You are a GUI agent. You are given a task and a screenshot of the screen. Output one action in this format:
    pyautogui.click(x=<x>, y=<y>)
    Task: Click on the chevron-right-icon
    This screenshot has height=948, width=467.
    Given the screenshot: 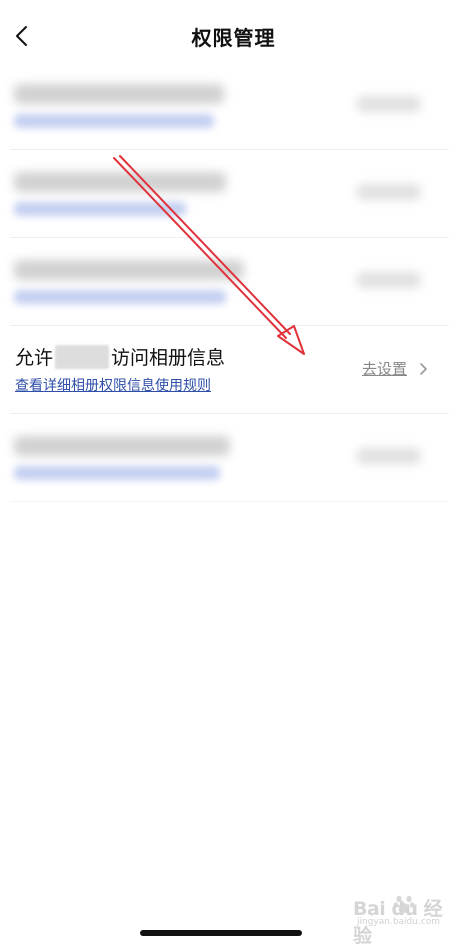 What is the action you would take?
    pyautogui.click(x=423, y=369)
    